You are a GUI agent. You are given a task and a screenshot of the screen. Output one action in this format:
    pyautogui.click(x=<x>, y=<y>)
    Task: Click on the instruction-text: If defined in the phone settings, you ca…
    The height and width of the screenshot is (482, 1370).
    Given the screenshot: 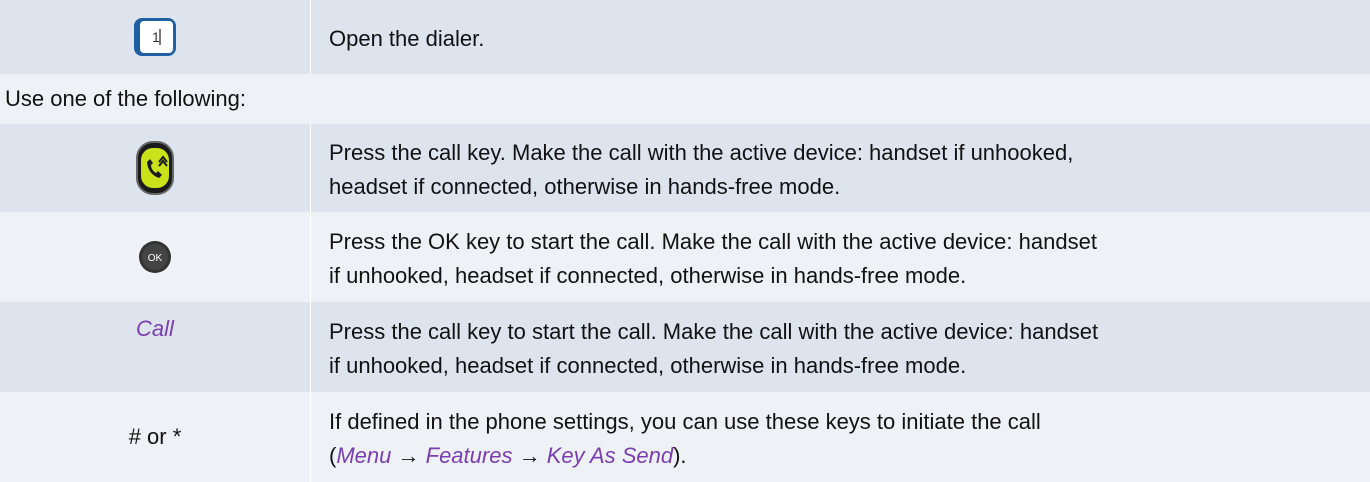 What is the action you would take?
    pyautogui.click(x=840, y=437)
    